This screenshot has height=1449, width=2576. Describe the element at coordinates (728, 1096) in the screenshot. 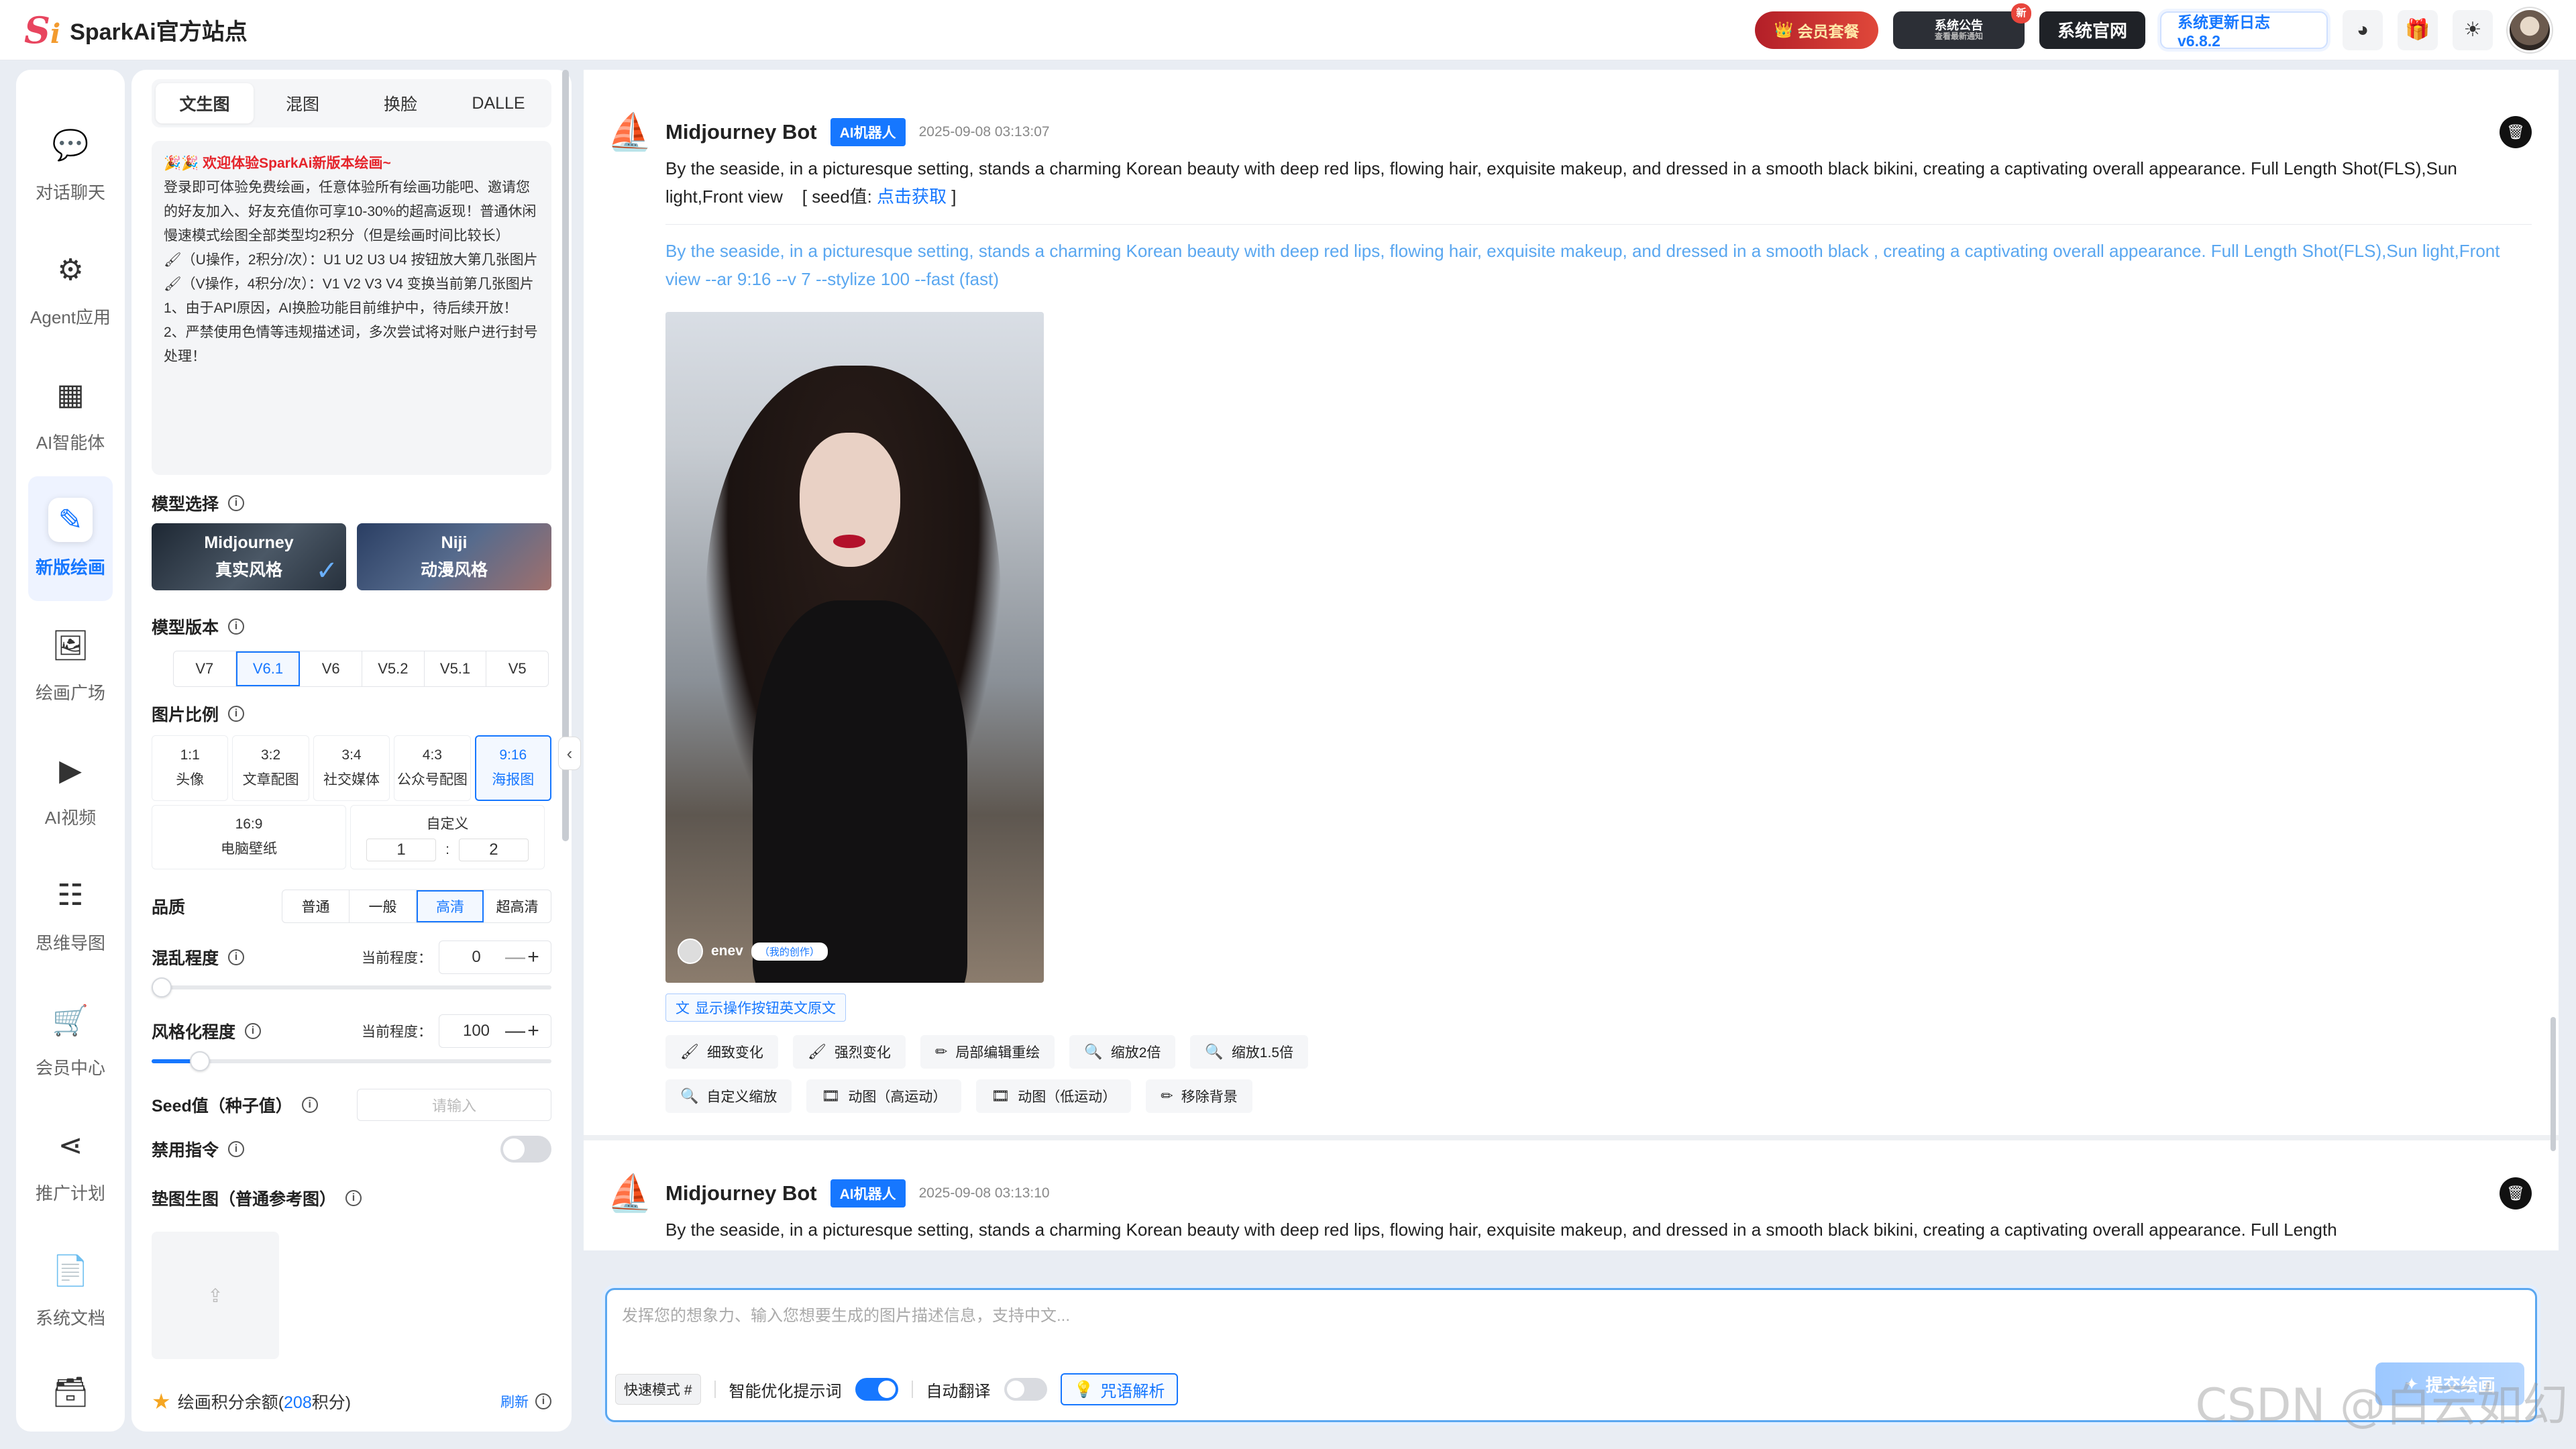

I see `action-custom-zoom: 🔍 自定义缩放` at that location.